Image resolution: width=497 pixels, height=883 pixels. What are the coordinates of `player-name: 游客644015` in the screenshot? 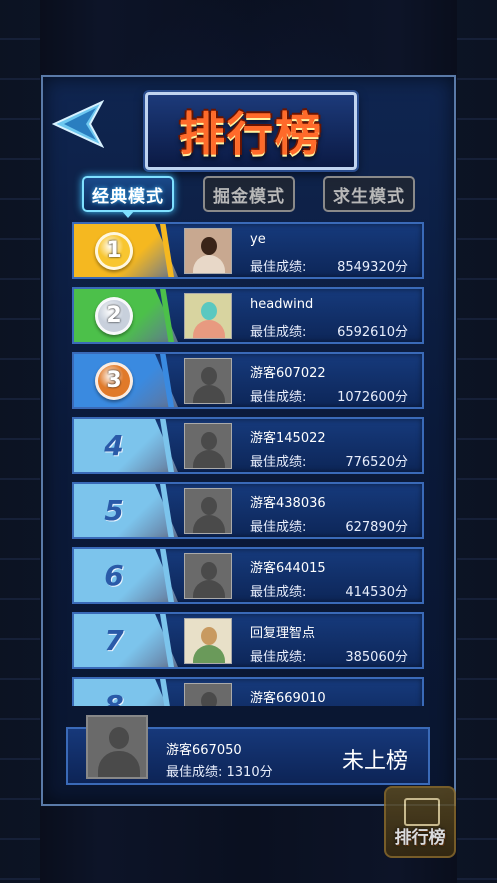 It's located at (288, 568).